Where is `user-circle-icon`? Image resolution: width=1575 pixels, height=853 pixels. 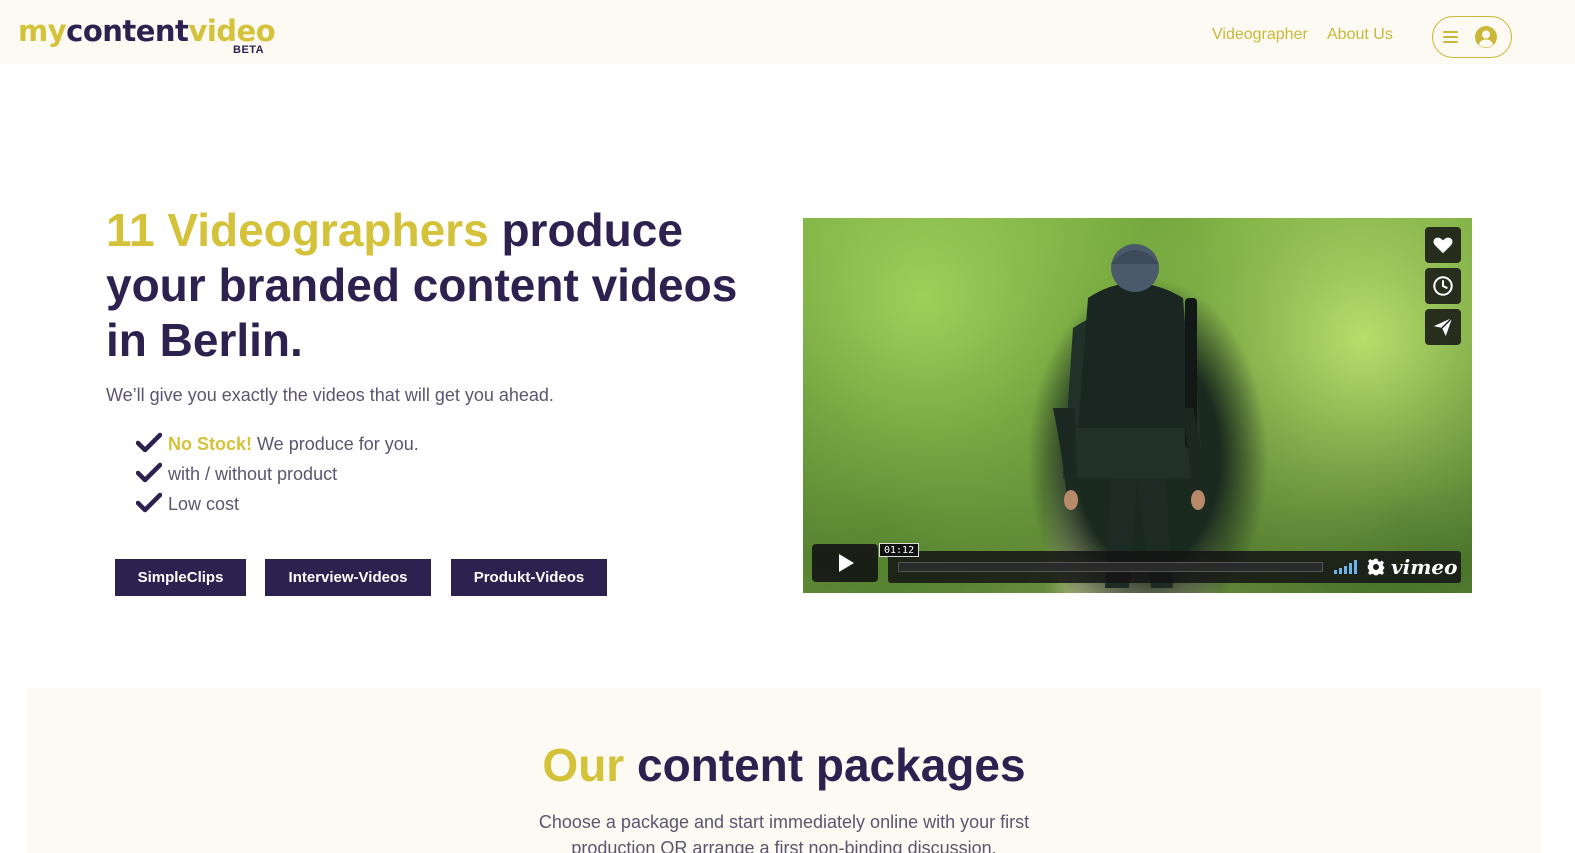 user-circle-icon is located at coordinates (1486, 37).